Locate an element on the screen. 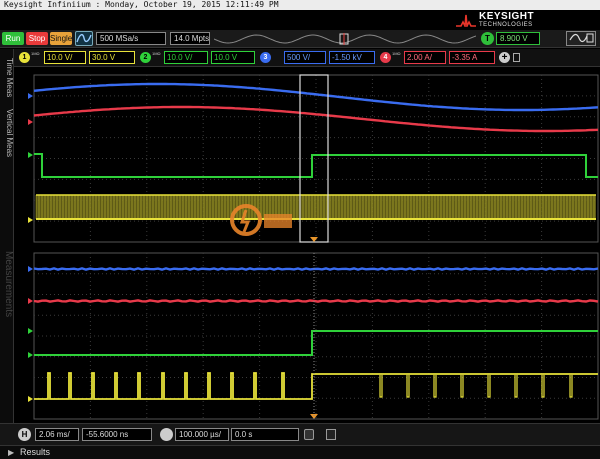 The width and height of the screenshot is (600, 459). channel-4-ground-marker is located at coordinates (30, 122).